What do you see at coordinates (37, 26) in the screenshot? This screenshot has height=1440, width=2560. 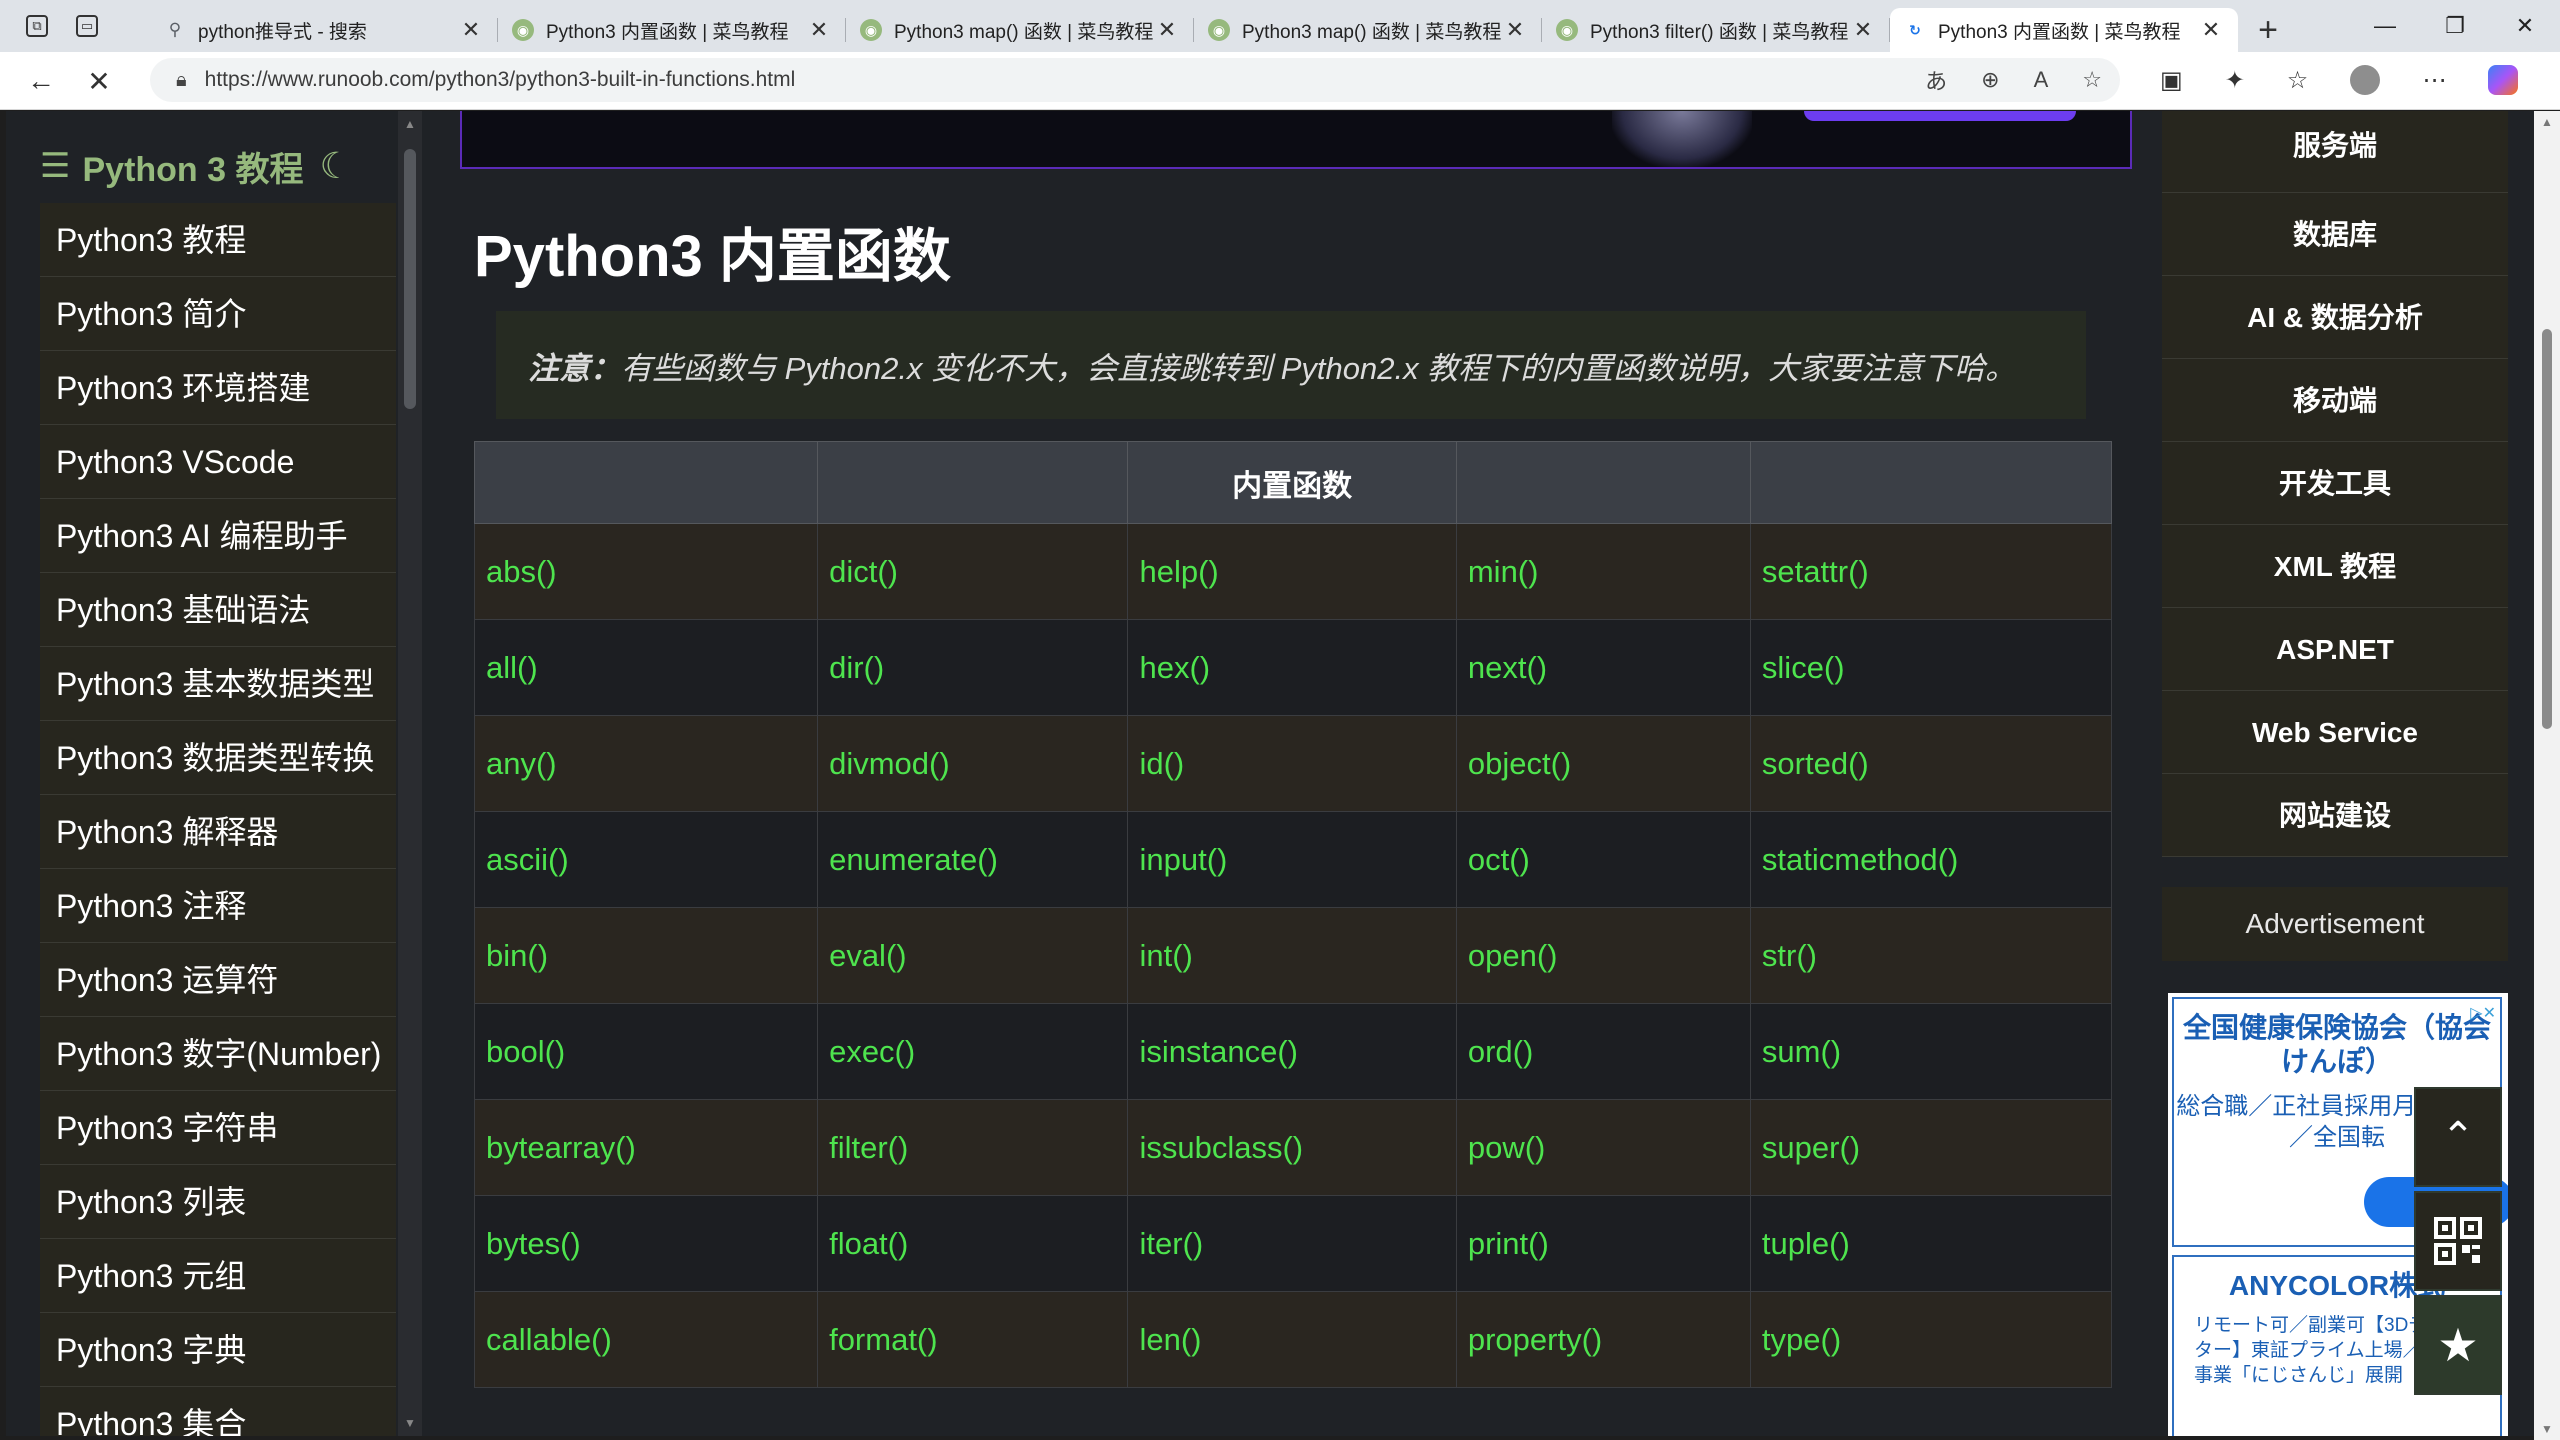 I see `workspaces-icon: ⧉` at bounding box center [37, 26].